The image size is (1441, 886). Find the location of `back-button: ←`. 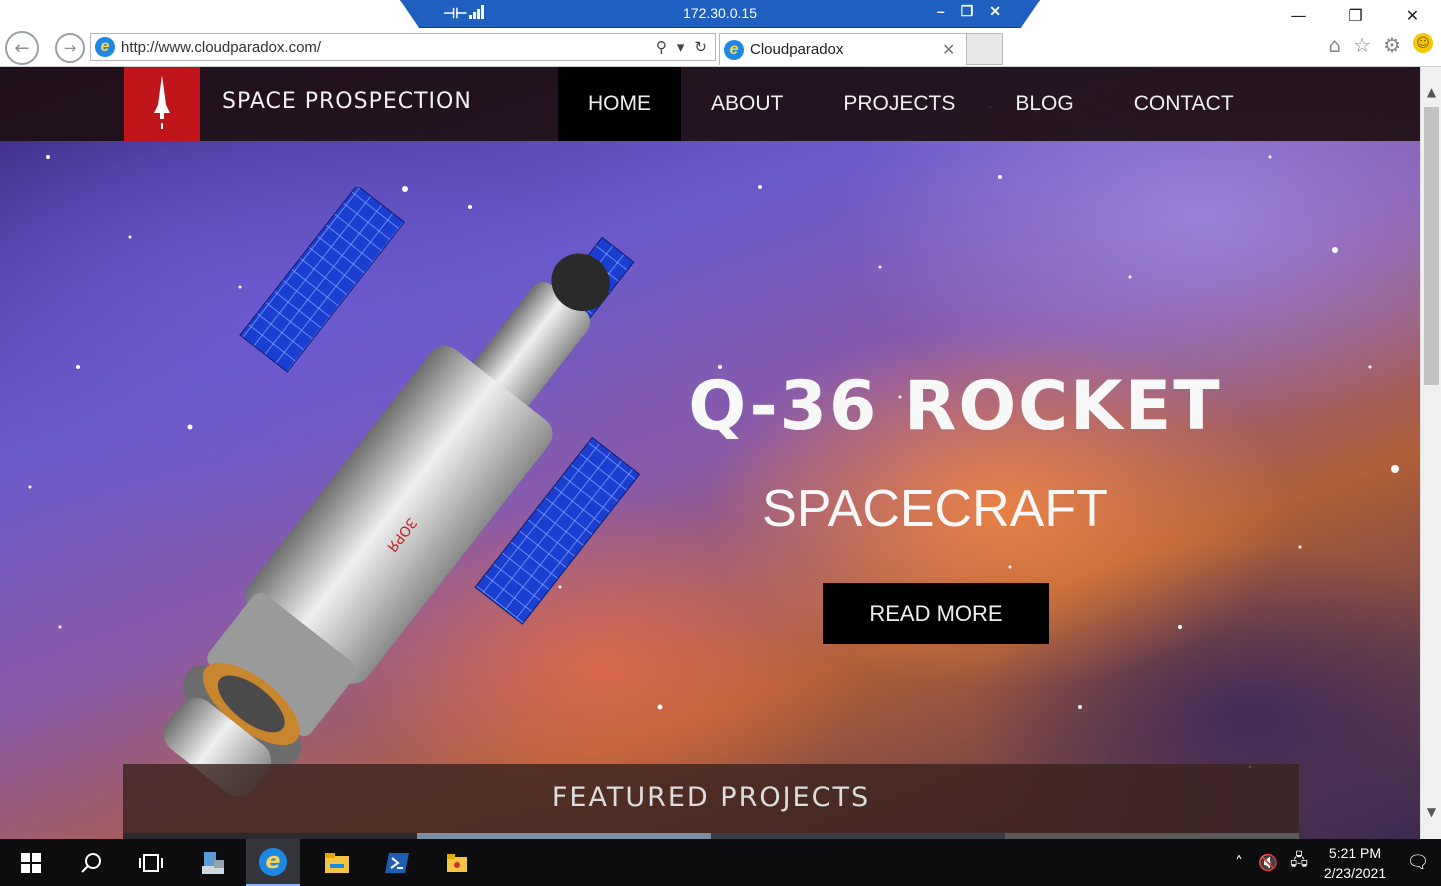

back-button: ← is located at coordinates (22, 48).